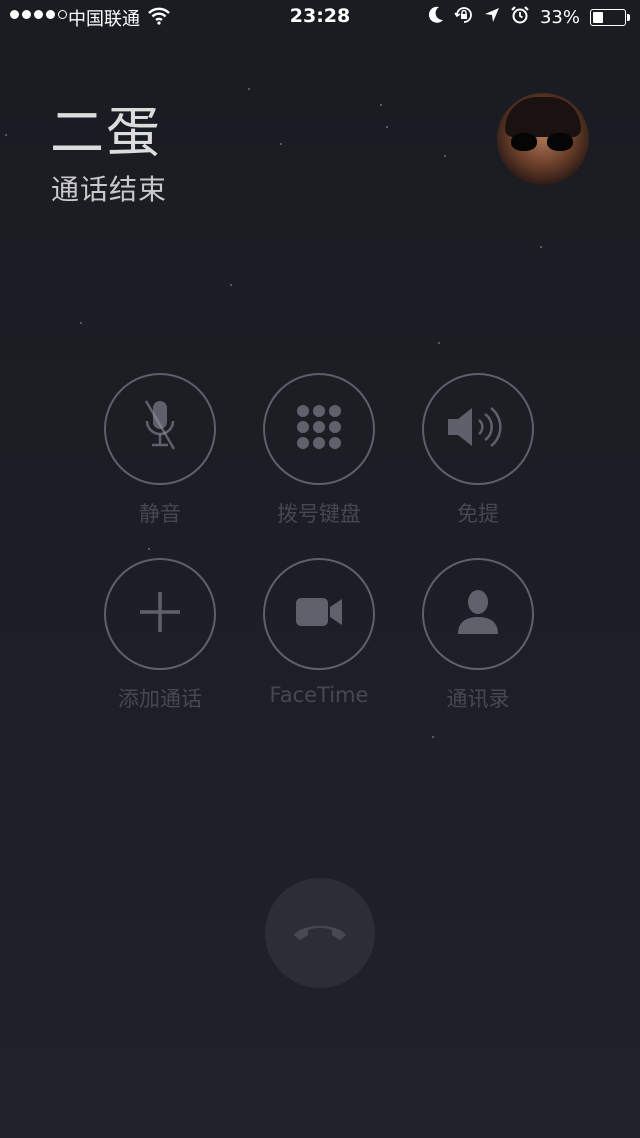  Describe the element at coordinates (160, 514) in the screenshot. I see `mute-label: 静音` at that location.